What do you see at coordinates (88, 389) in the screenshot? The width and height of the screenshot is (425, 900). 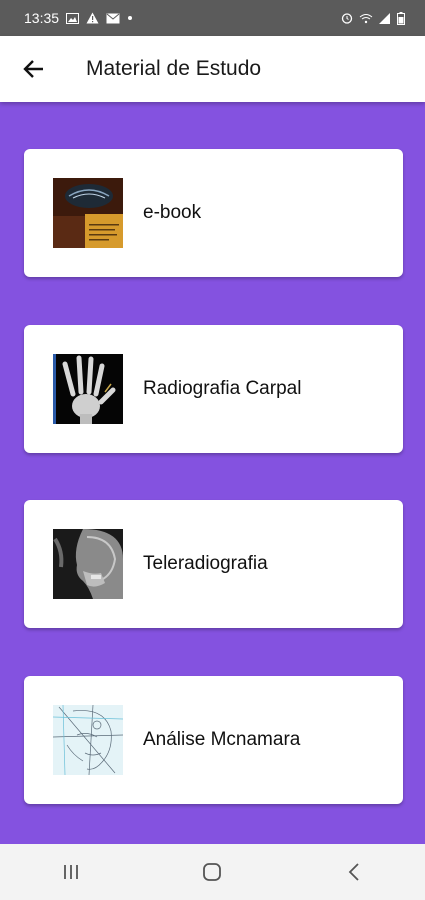 I see `hand-xray-image` at bounding box center [88, 389].